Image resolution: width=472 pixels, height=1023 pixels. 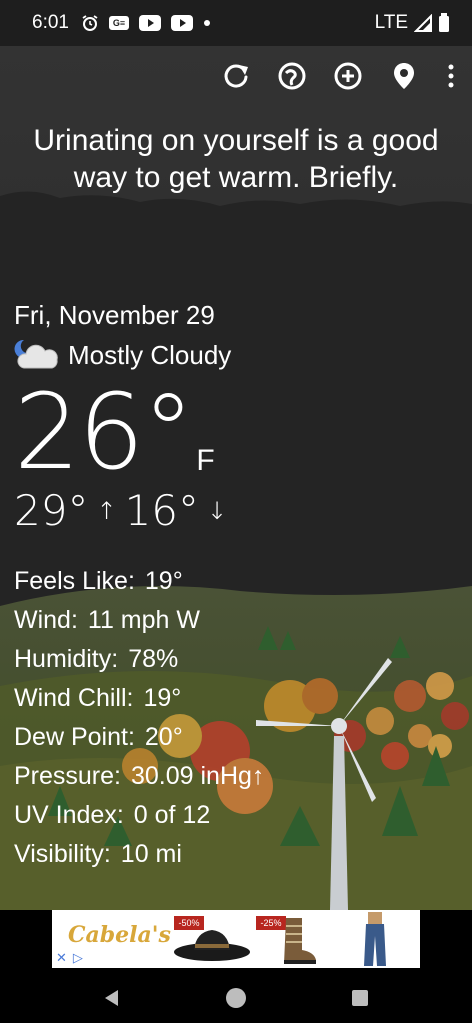 What do you see at coordinates (139, 581) in the screenshot?
I see `detail-feels-like: Feels Like: 19°` at bounding box center [139, 581].